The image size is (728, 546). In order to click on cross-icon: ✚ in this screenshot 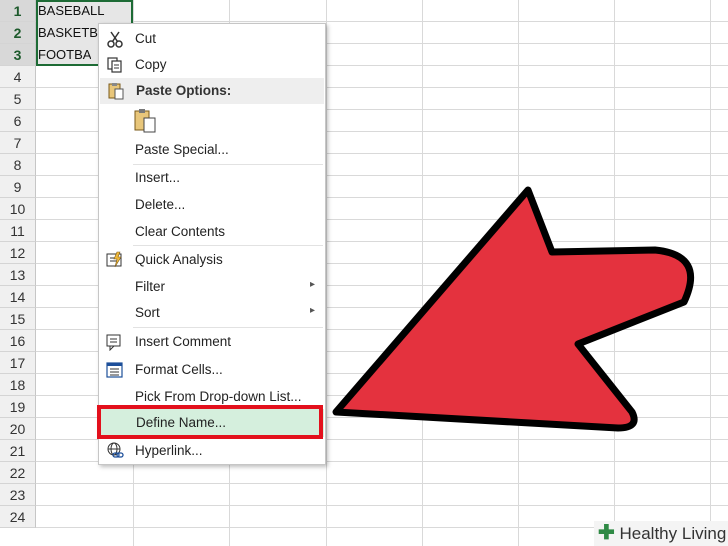, I will do `click(606, 533)`.